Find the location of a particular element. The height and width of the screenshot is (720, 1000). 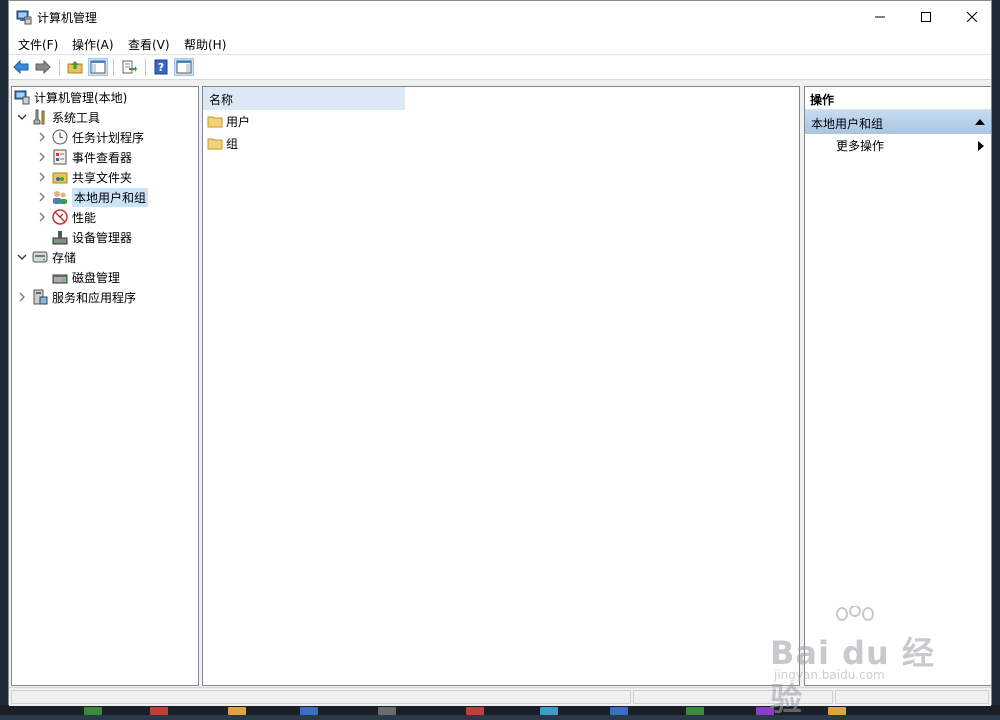

more-actions-label: 更多操作 is located at coordinates (860, 146).